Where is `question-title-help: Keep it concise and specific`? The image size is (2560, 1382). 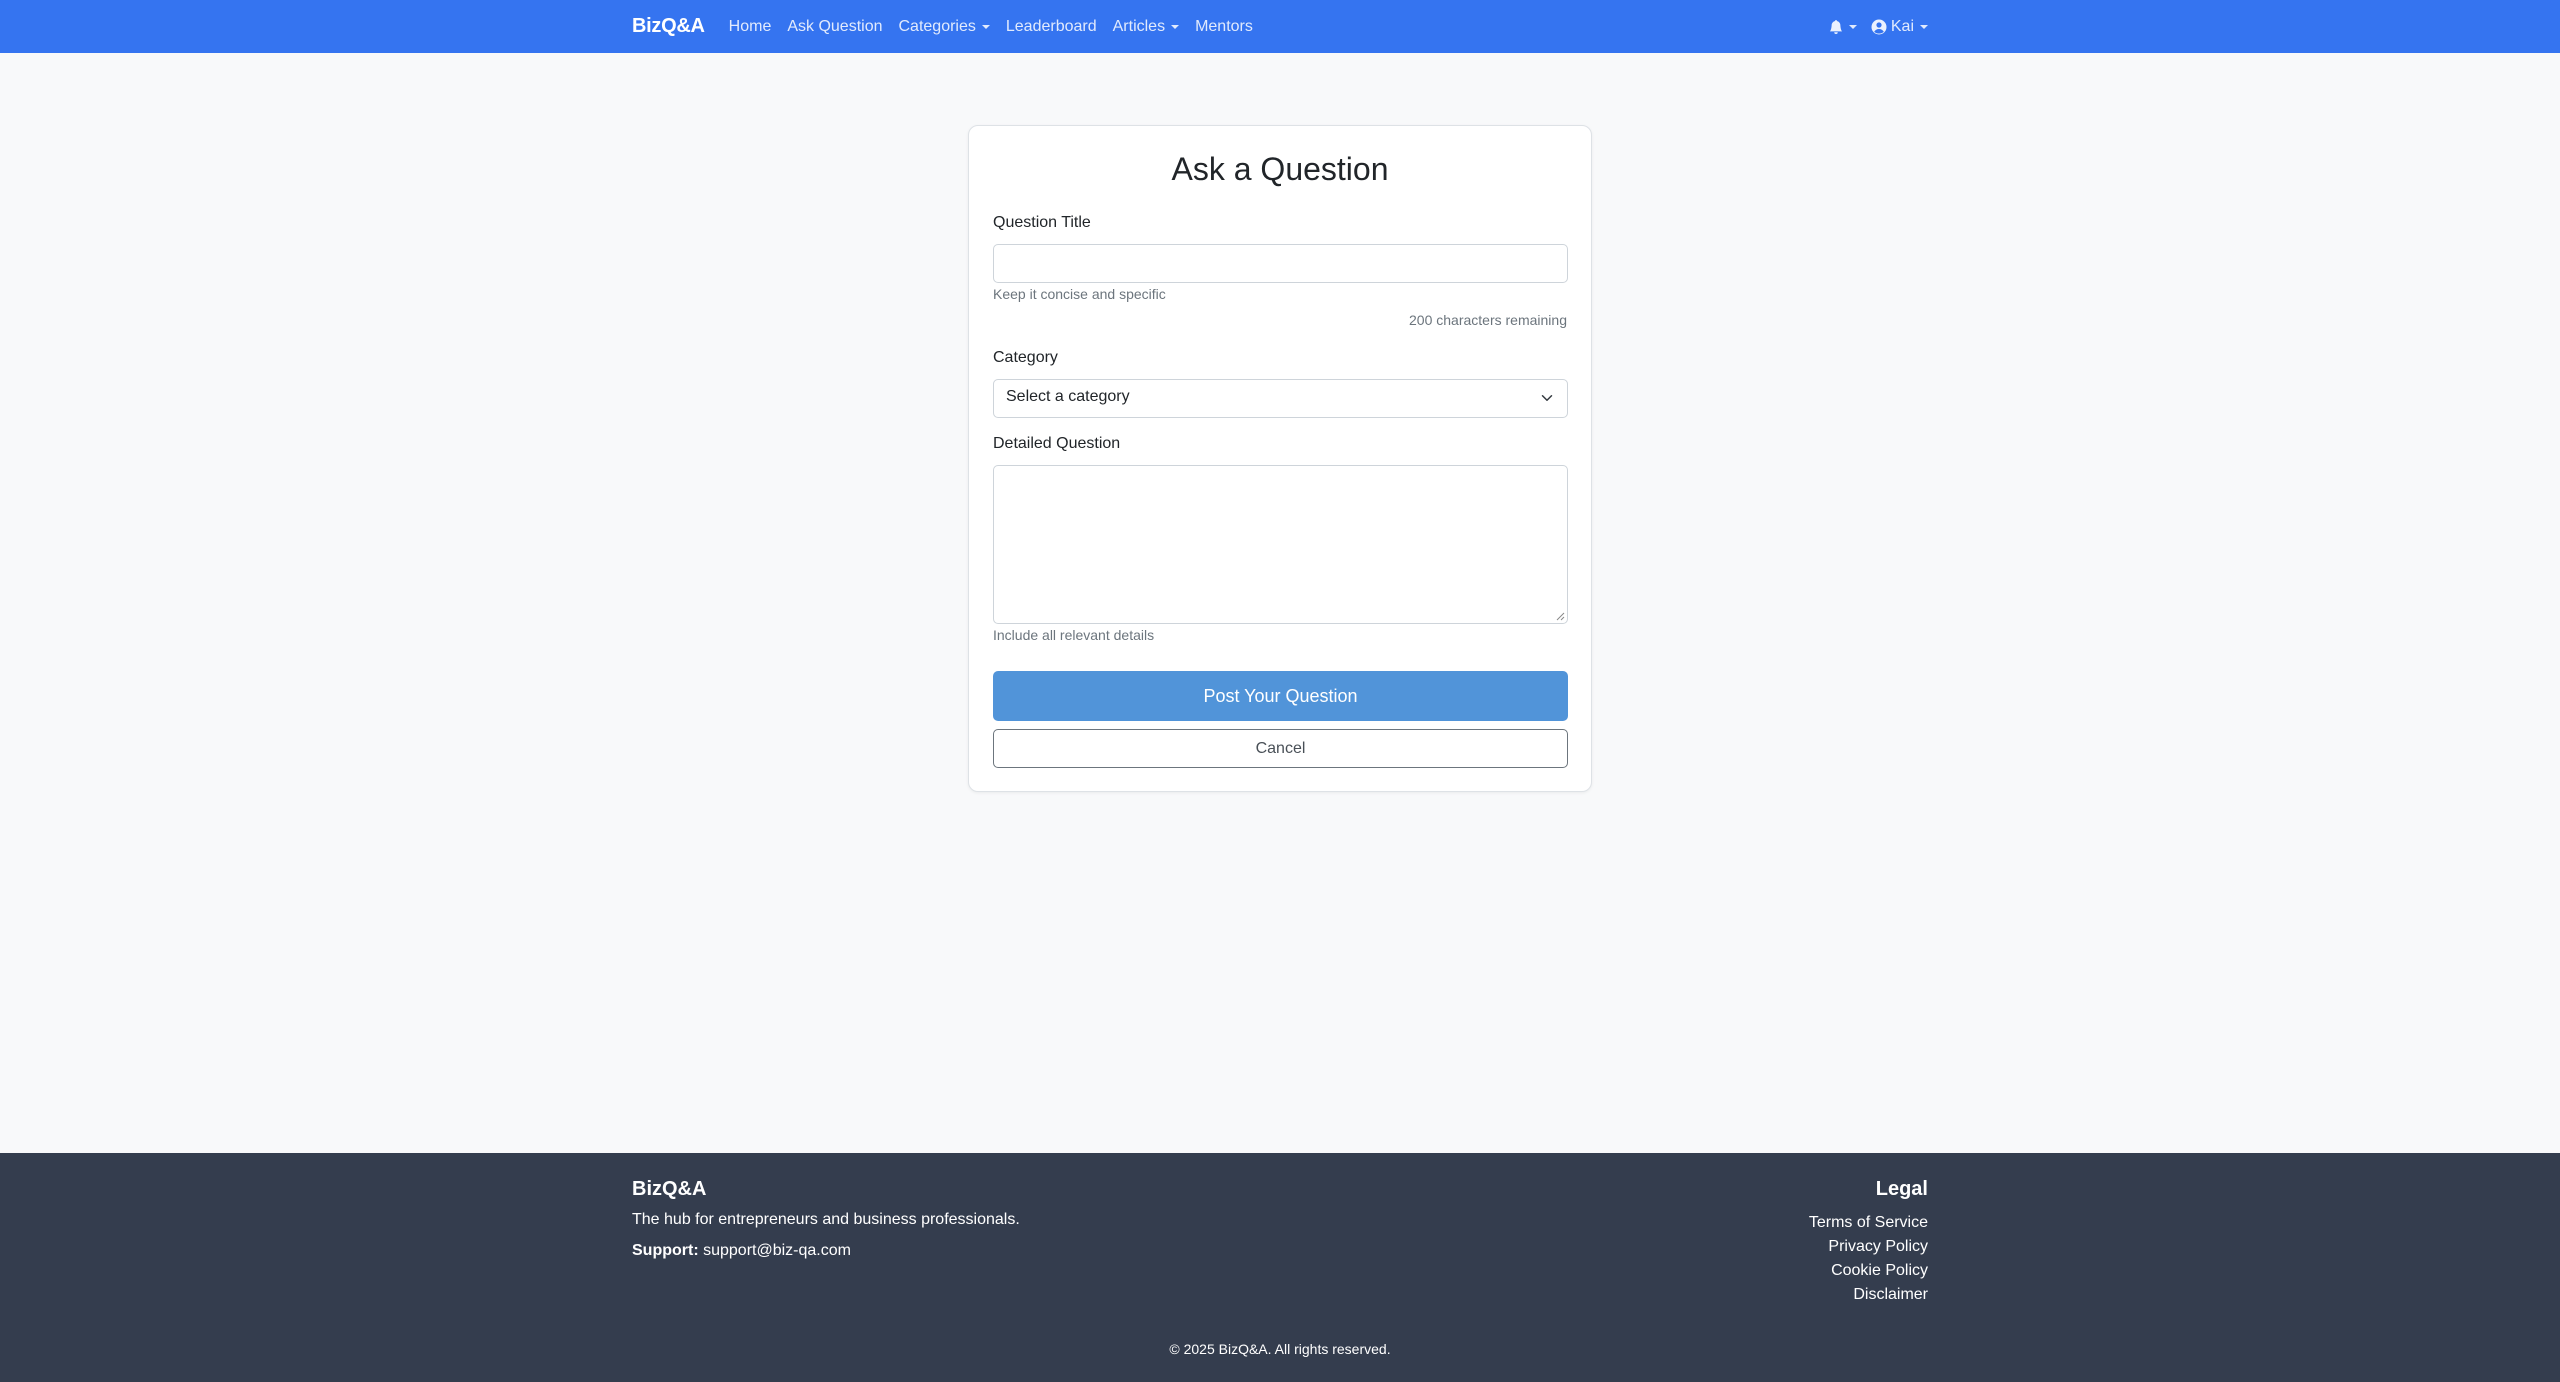
question-title-help: Keep it concise and specific is located at coordinates (1079, 294).